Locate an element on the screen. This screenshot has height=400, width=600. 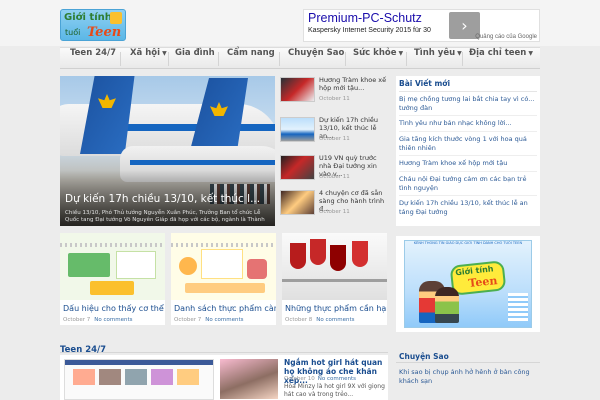
ad-attribution: Quảng cáo của Google is located at coordinates (506, 37).